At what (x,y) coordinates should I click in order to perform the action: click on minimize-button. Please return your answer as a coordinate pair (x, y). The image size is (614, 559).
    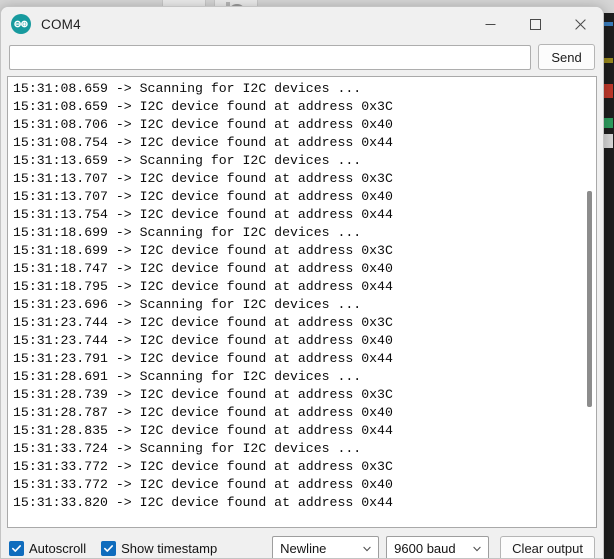
    Looking at the image, I should click on (490, 24).